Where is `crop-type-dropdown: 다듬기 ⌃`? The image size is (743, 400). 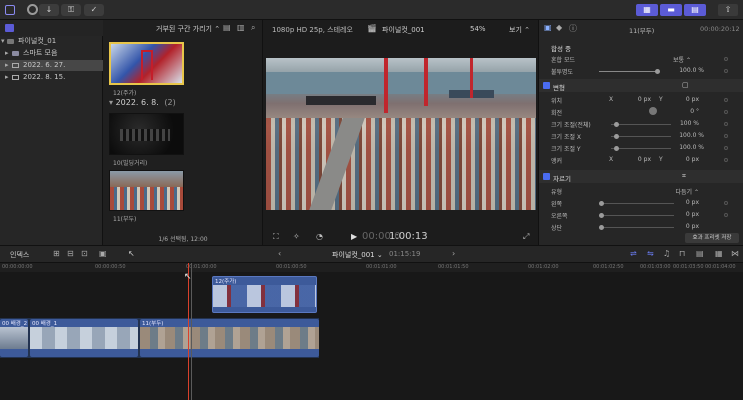
crop-type-dropdown: 다듬기 ⌃ is located at coordinates (679, 191).